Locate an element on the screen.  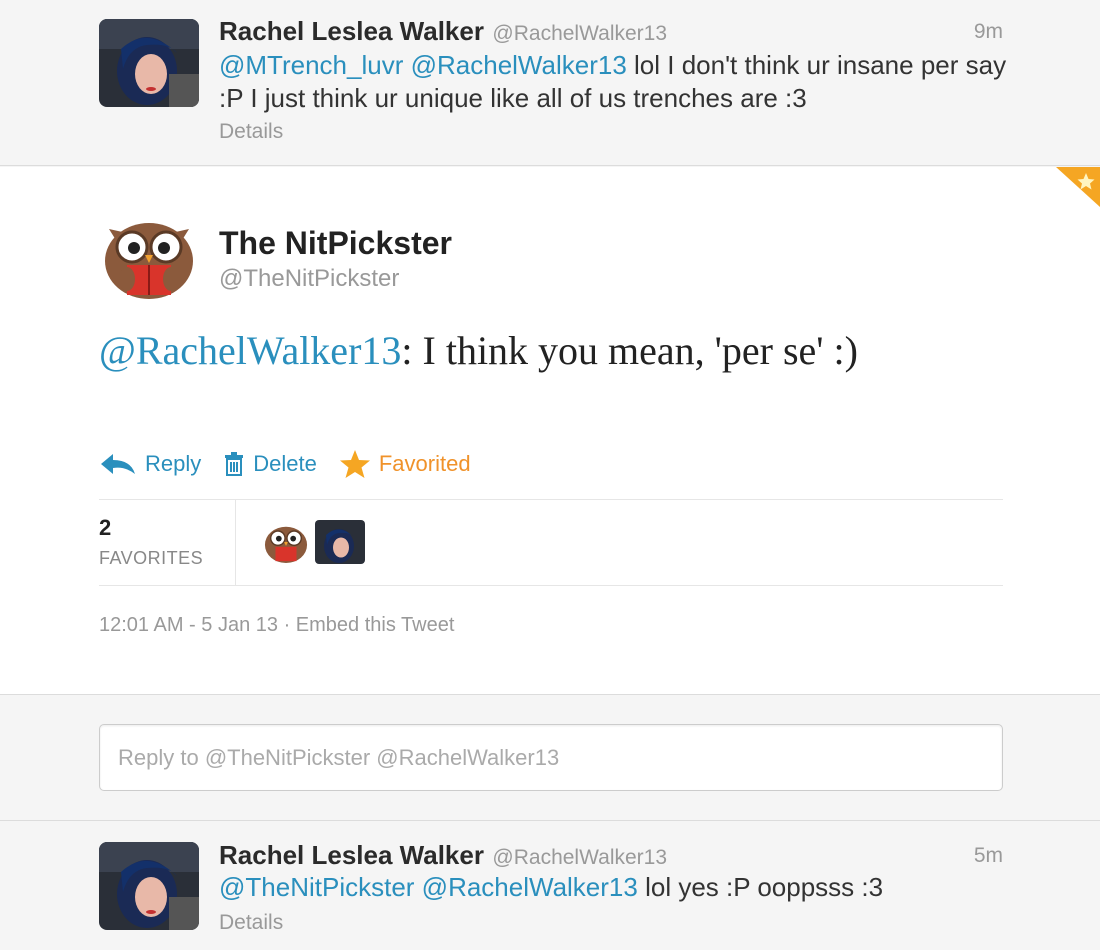
favorited-button: Favorited is located at coordinates (405, 464).